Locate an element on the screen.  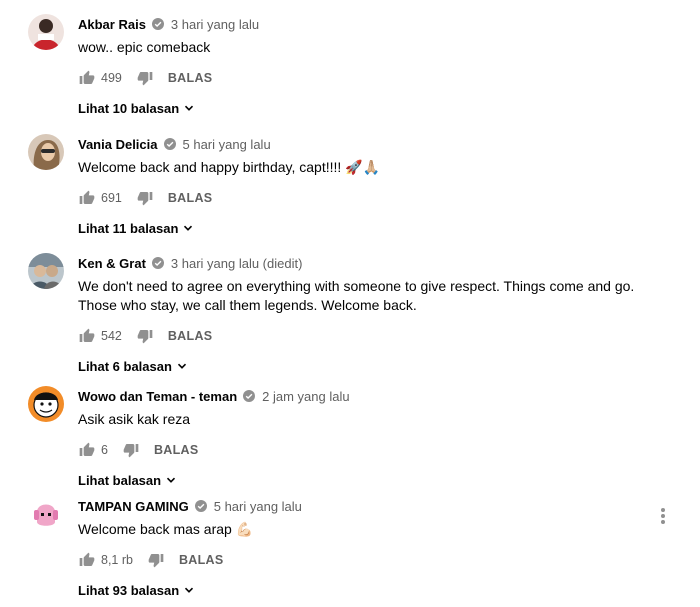
author-name: Wowo dan Teman - teman is located at coordinates (157, 396).